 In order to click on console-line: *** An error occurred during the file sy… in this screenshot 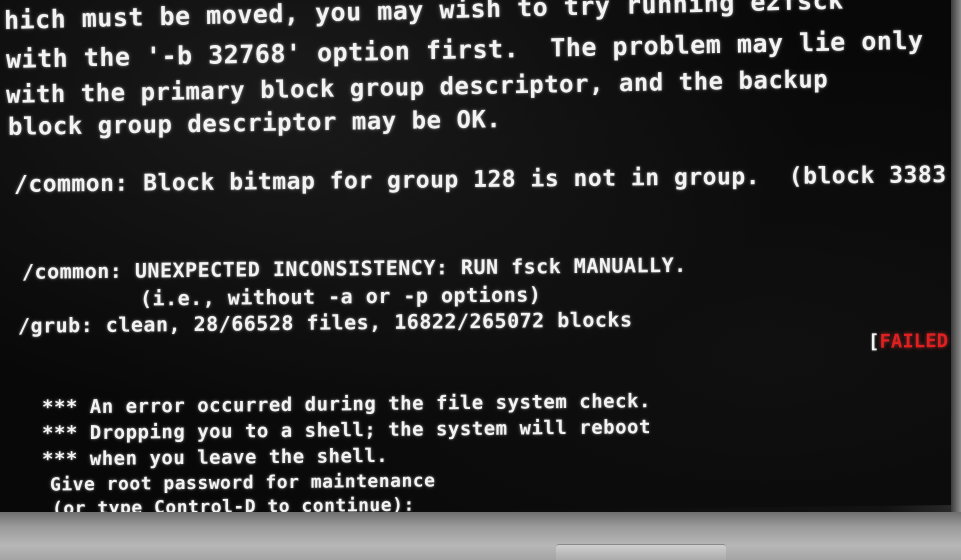, I will do `click(346, 404)`.